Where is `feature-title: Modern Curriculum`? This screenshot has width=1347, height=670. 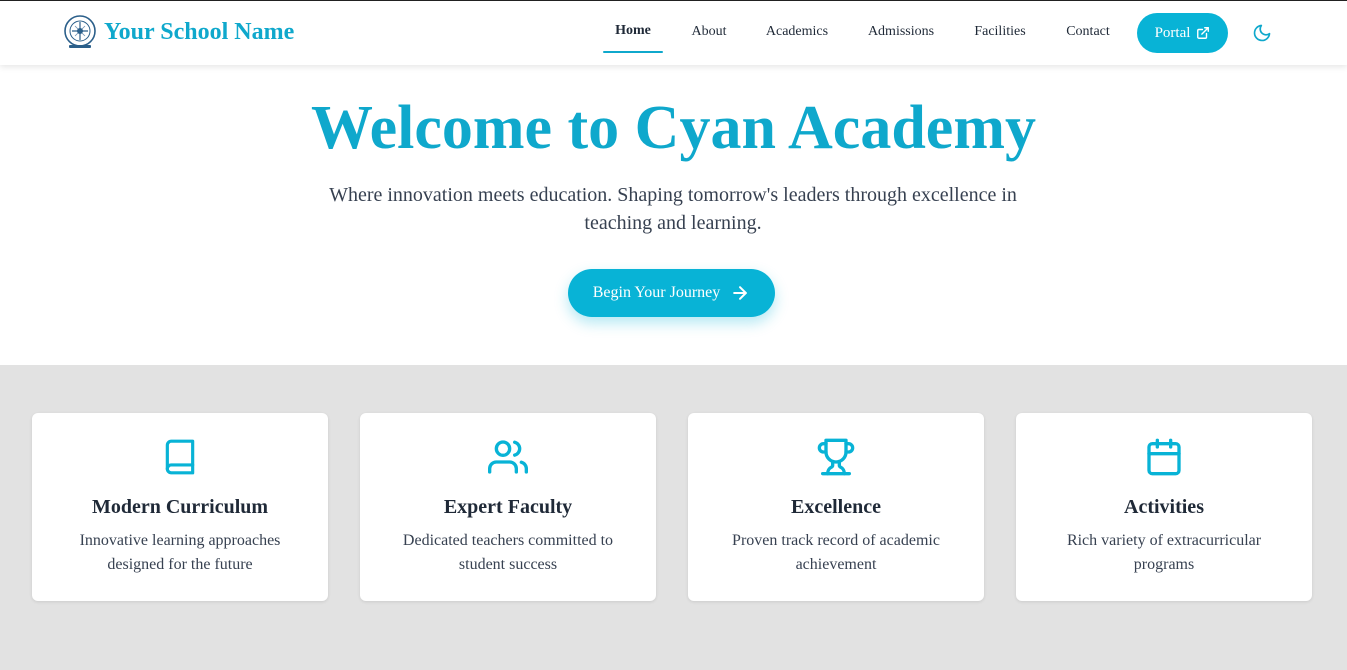 feature-title: Modern Curriculum is located at coordinates (180, 507).